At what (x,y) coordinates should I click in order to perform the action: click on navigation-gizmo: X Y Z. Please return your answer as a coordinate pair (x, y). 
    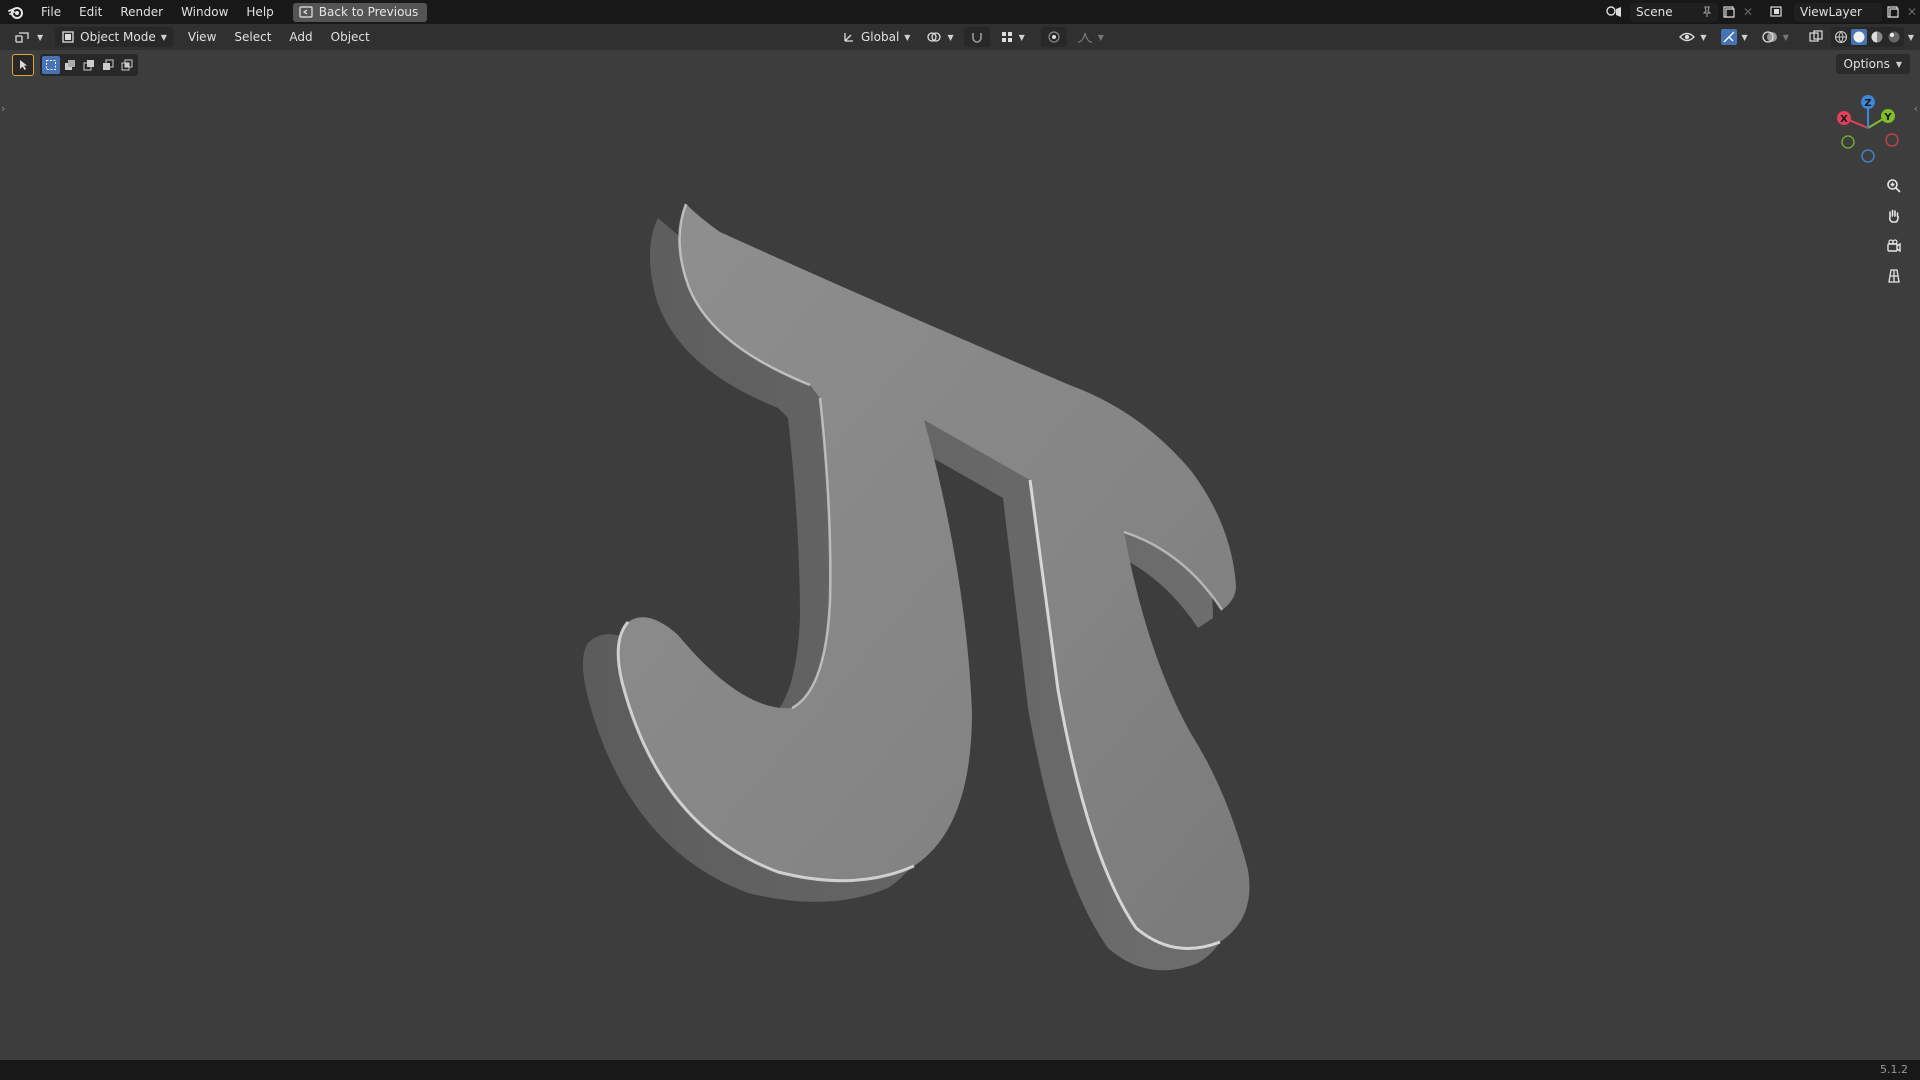
    Looking at the image, I should click on (1870, 130).